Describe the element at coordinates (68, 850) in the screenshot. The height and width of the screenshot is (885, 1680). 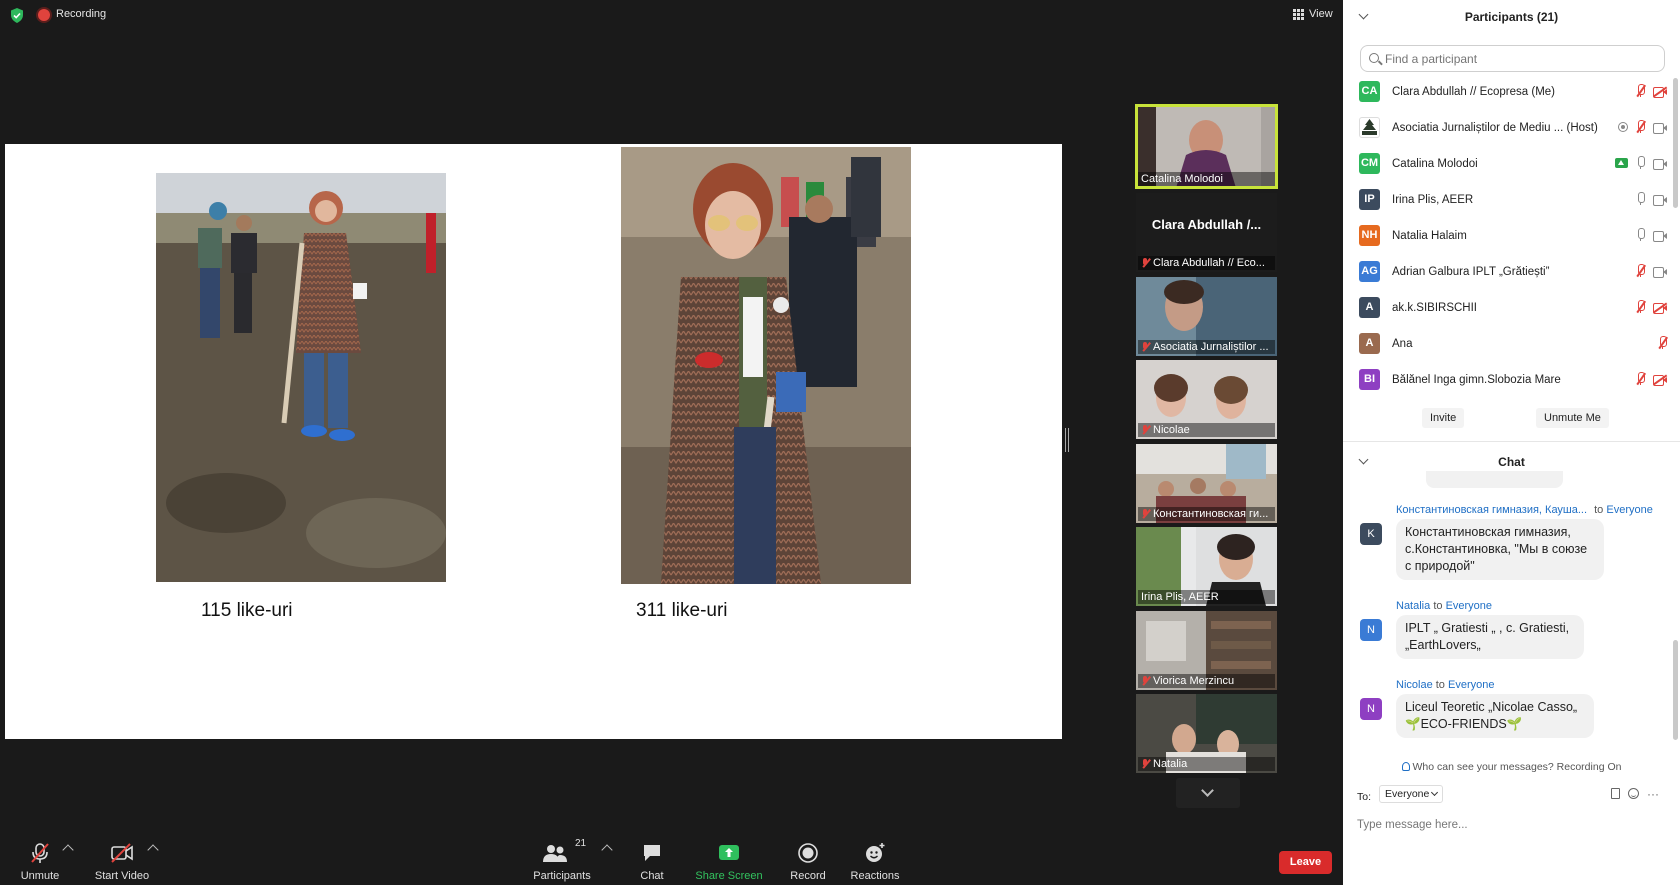
I see `audio-options-caret-icon` at that location.